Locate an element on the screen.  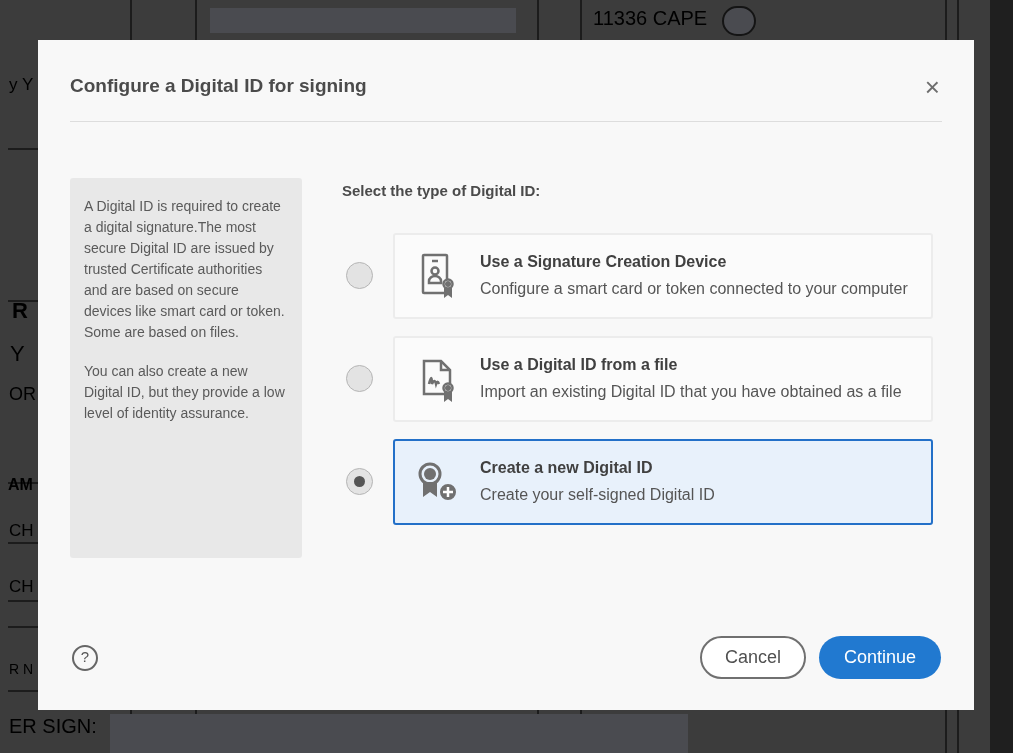
option-description: Create your self-signed Digital ID is located at coordinates (597, 494).